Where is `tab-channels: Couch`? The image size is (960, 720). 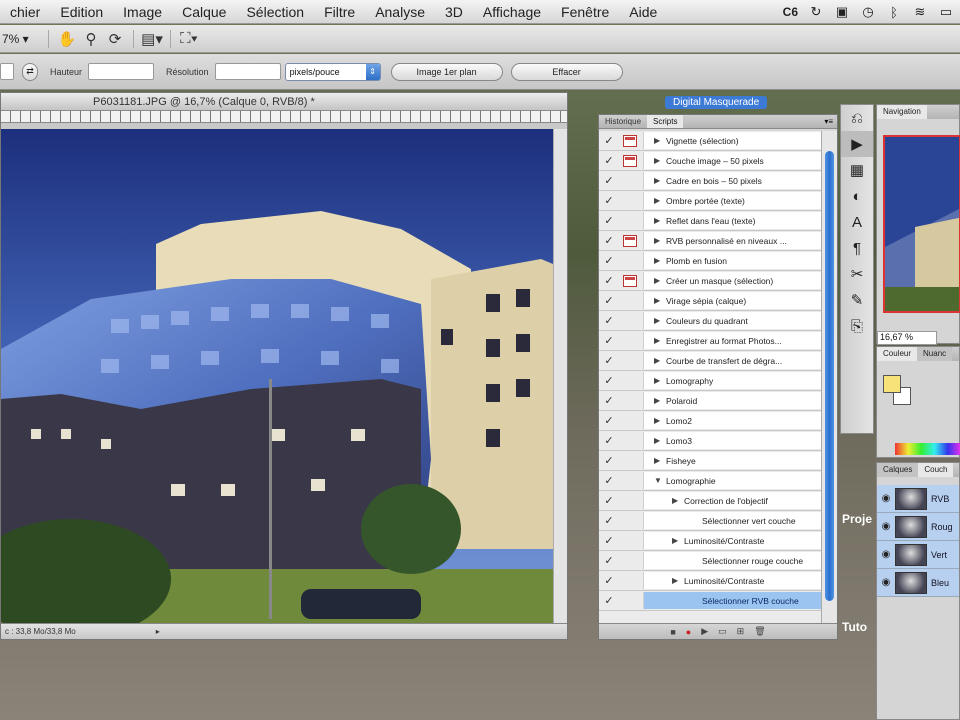
tab-channels: Couch is located at coordinates (936, 470).